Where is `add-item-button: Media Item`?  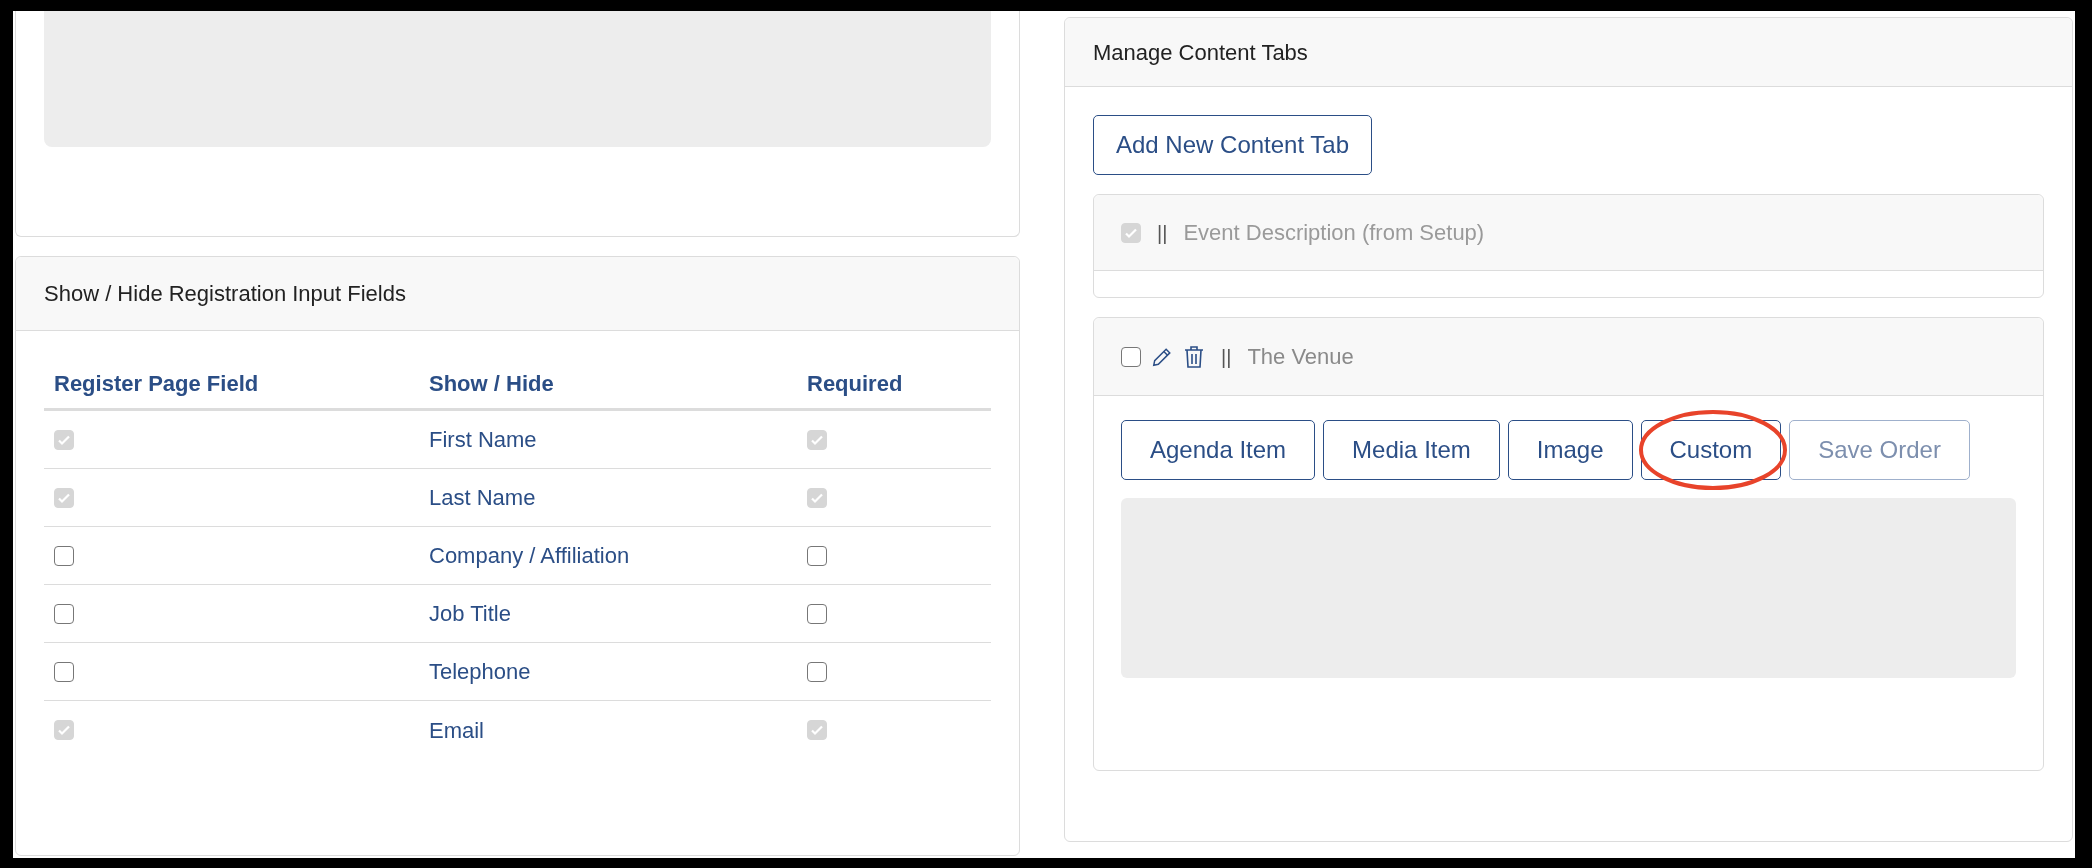 add-item-button: Media Item is located at coordinates (1411, 450).